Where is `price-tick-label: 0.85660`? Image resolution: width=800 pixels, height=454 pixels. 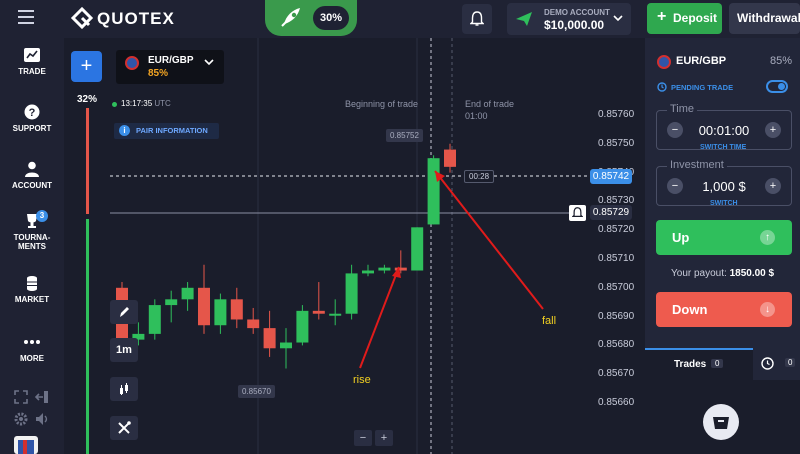
price-tick-label: 0.85660 is located at coordinates (616, 402).